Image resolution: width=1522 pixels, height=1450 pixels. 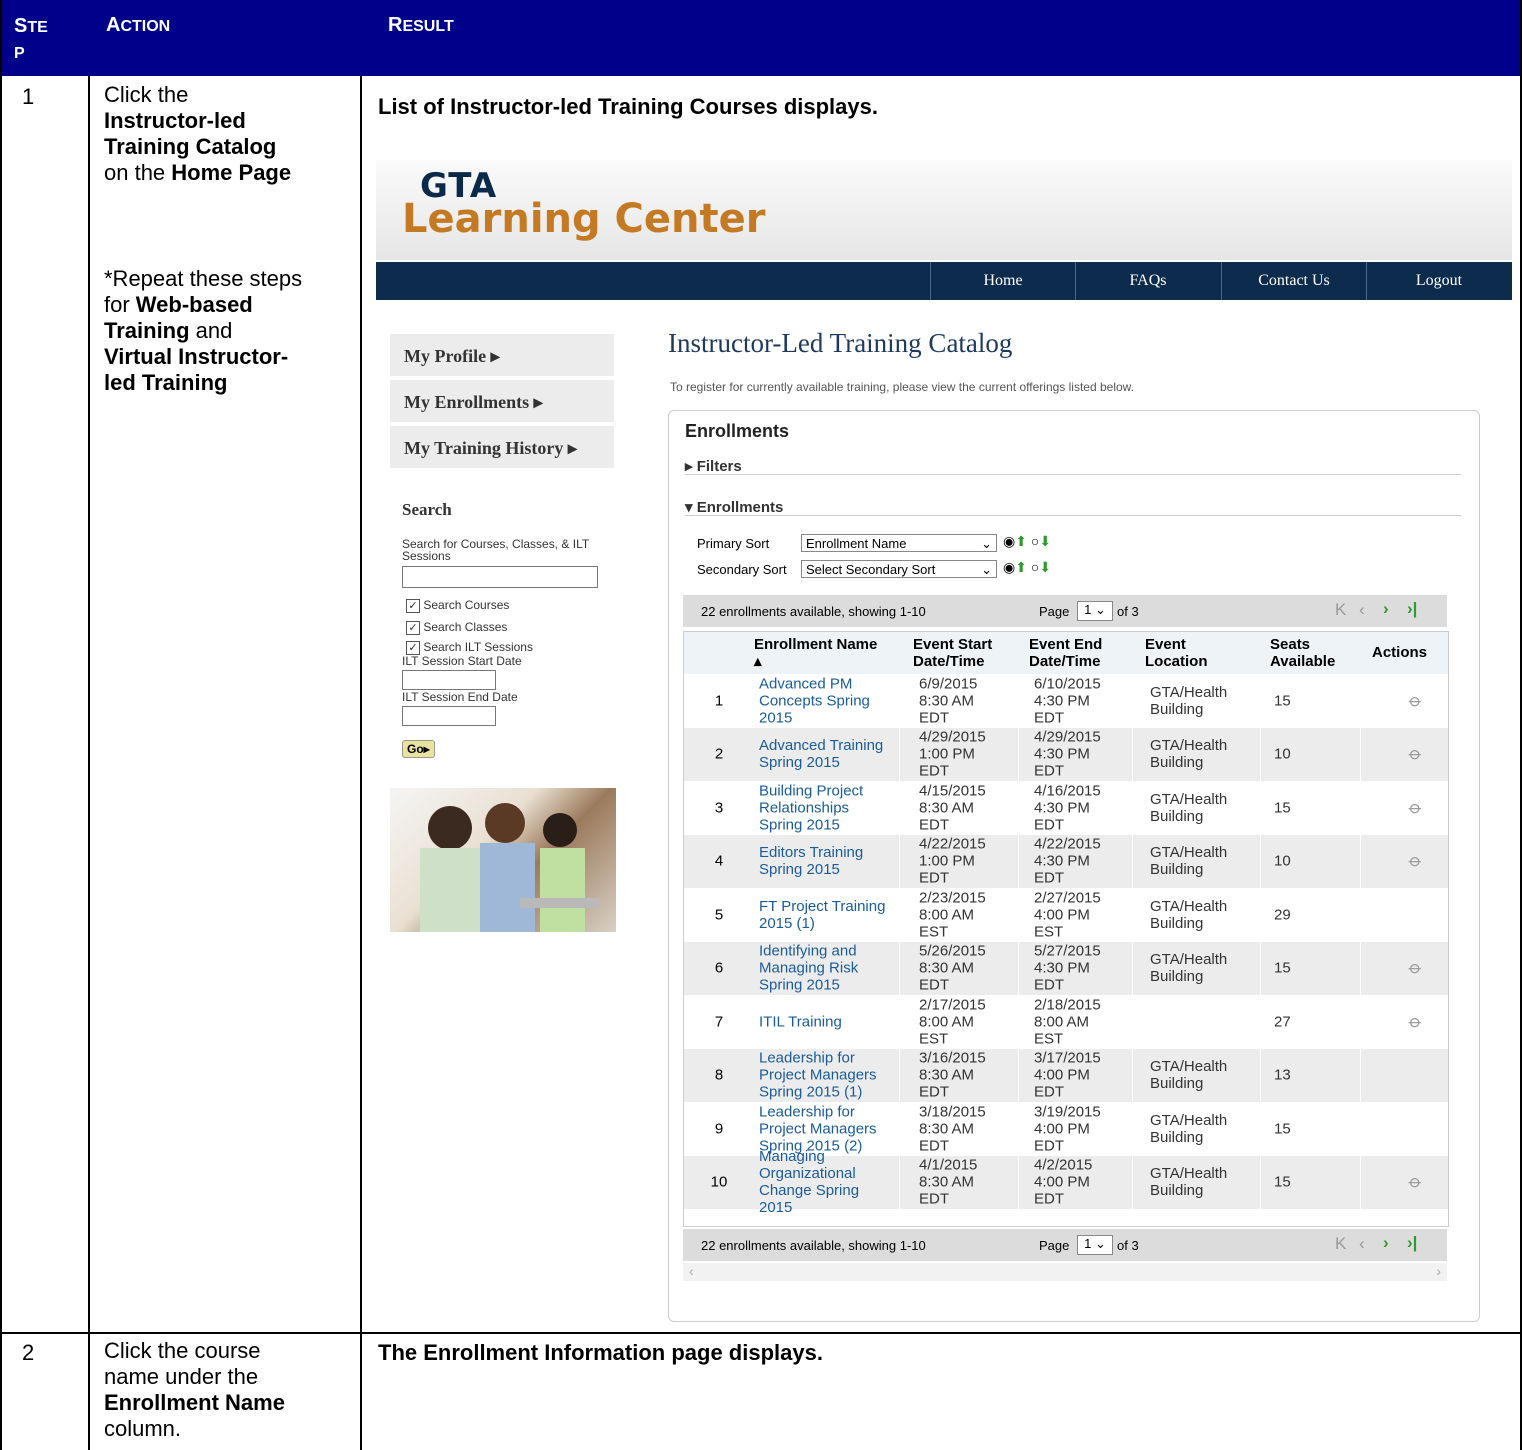 I want to click on row-number: 1, so click(x=719, y=700).